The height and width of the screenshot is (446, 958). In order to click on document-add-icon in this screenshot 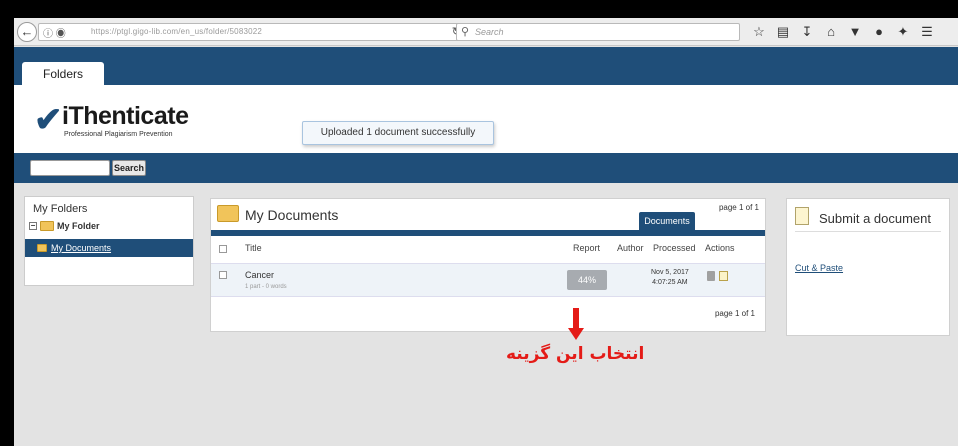, I will do `click(802, 216)`.